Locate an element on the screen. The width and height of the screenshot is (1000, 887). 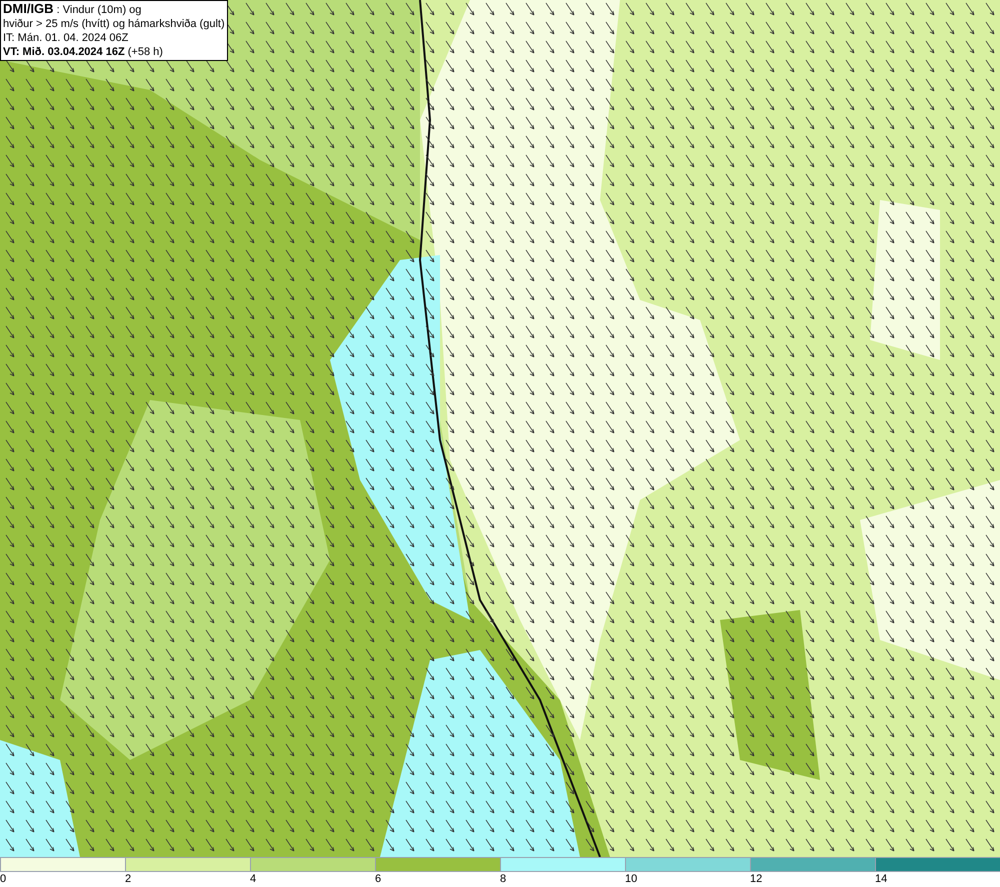
legend-label: 10 is located at coordinates (631, 879).